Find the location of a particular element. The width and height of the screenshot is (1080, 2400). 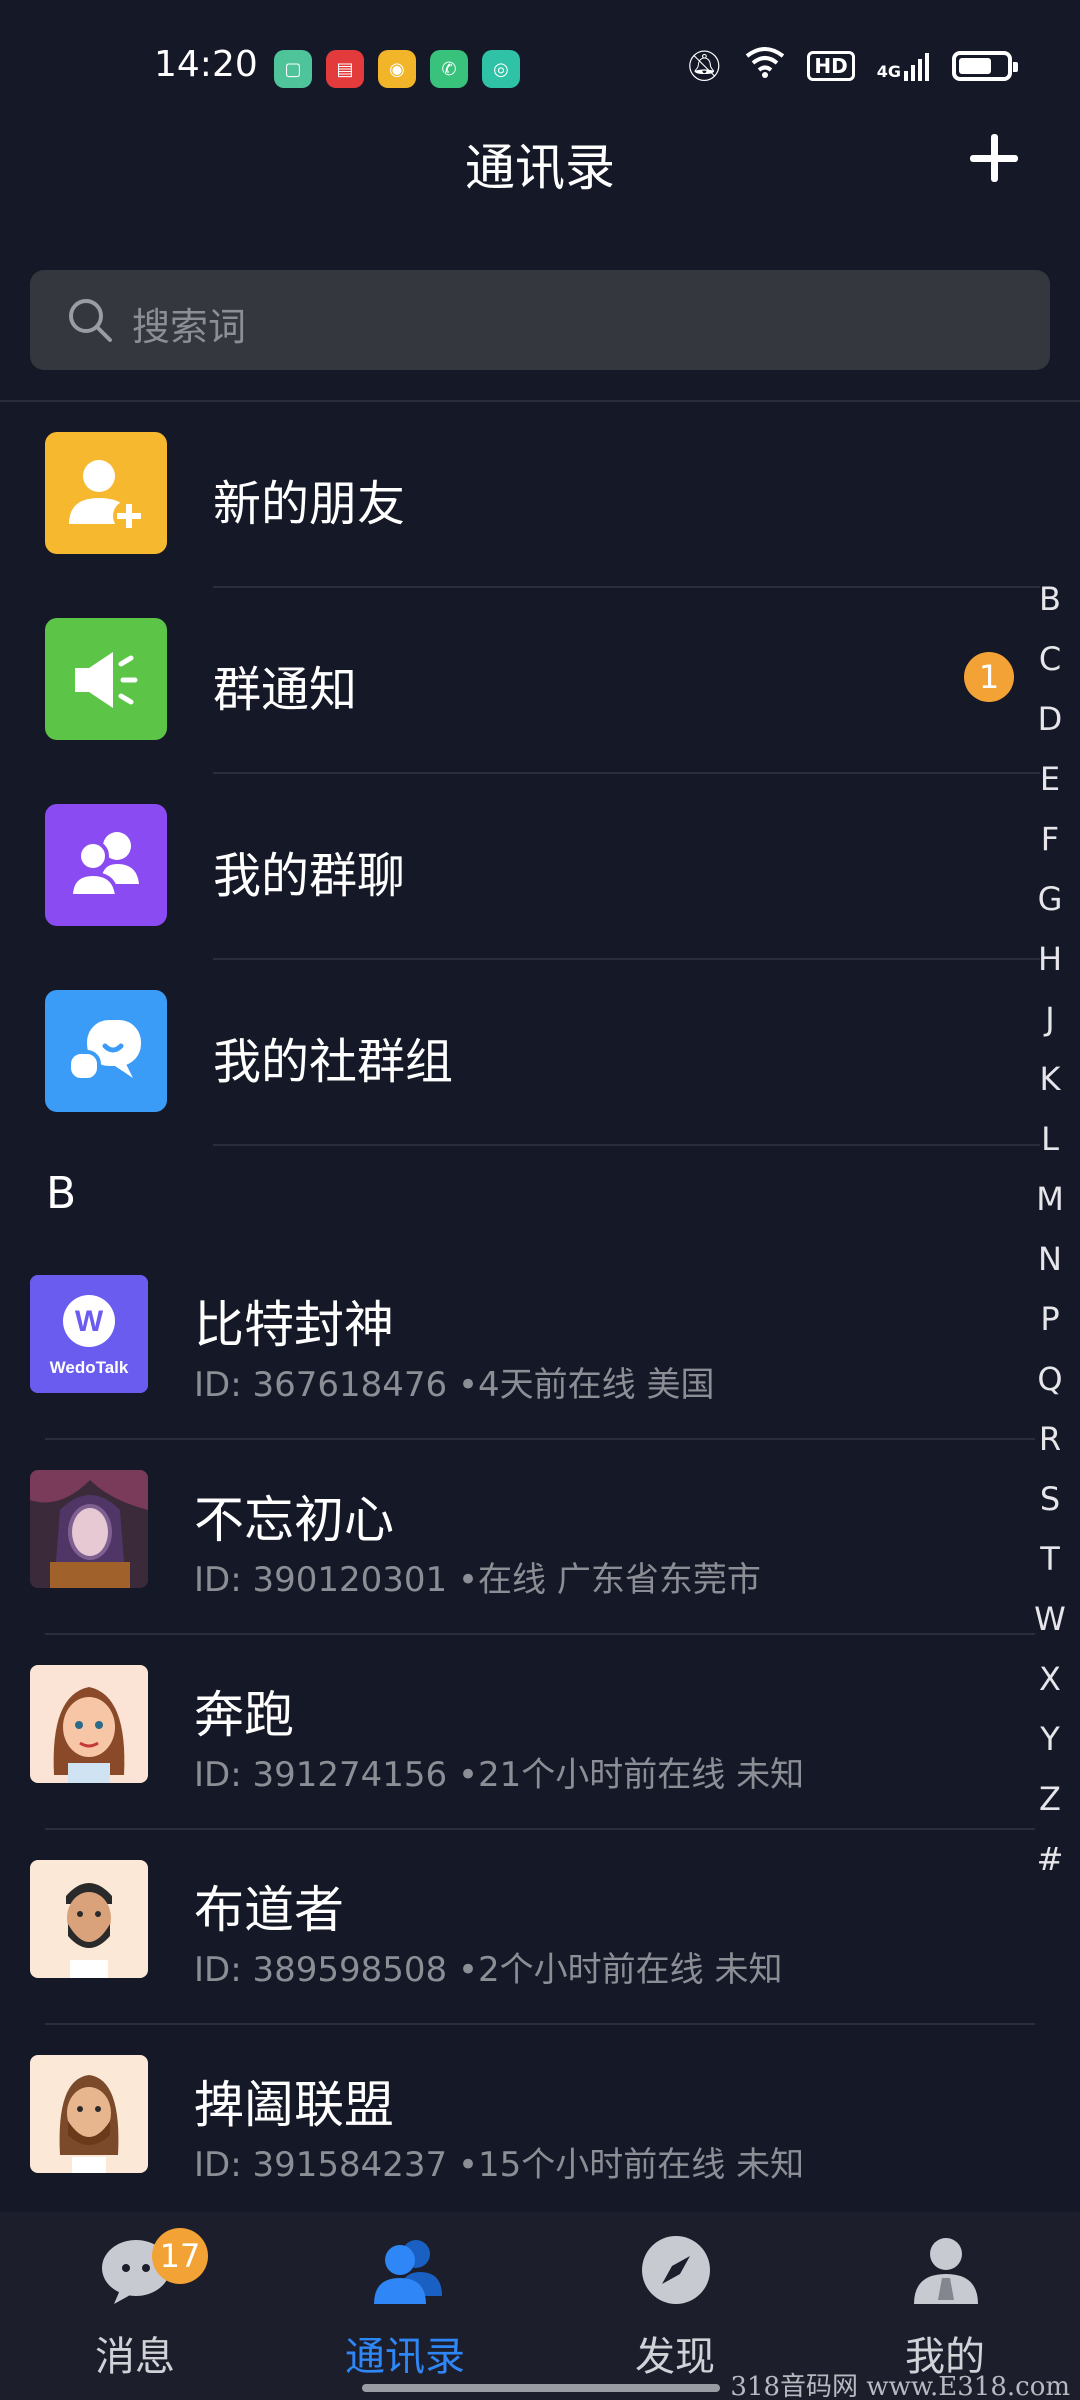

contact-meta: ID: 390120301 •在线 广东省东莞市 is located at coordinates (477, 1580).